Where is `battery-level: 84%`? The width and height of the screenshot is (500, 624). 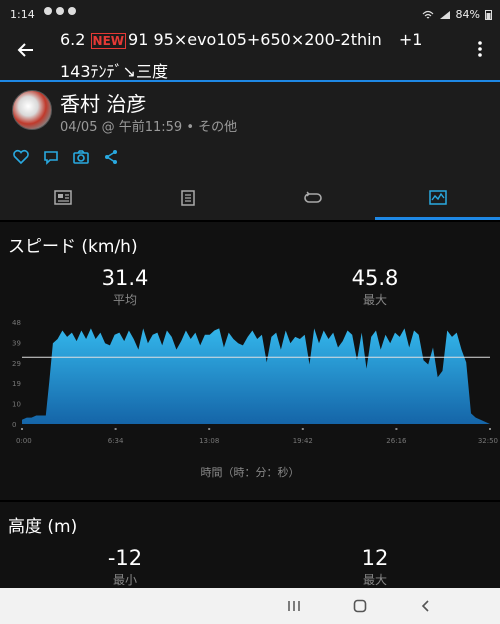 battery-level: 84% is located at coordinates (467, 14).